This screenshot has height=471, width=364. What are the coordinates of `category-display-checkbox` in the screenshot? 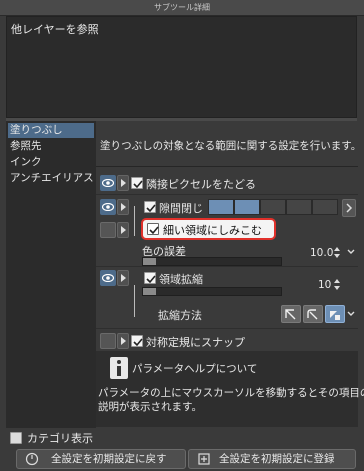 It's located at (16, 438).